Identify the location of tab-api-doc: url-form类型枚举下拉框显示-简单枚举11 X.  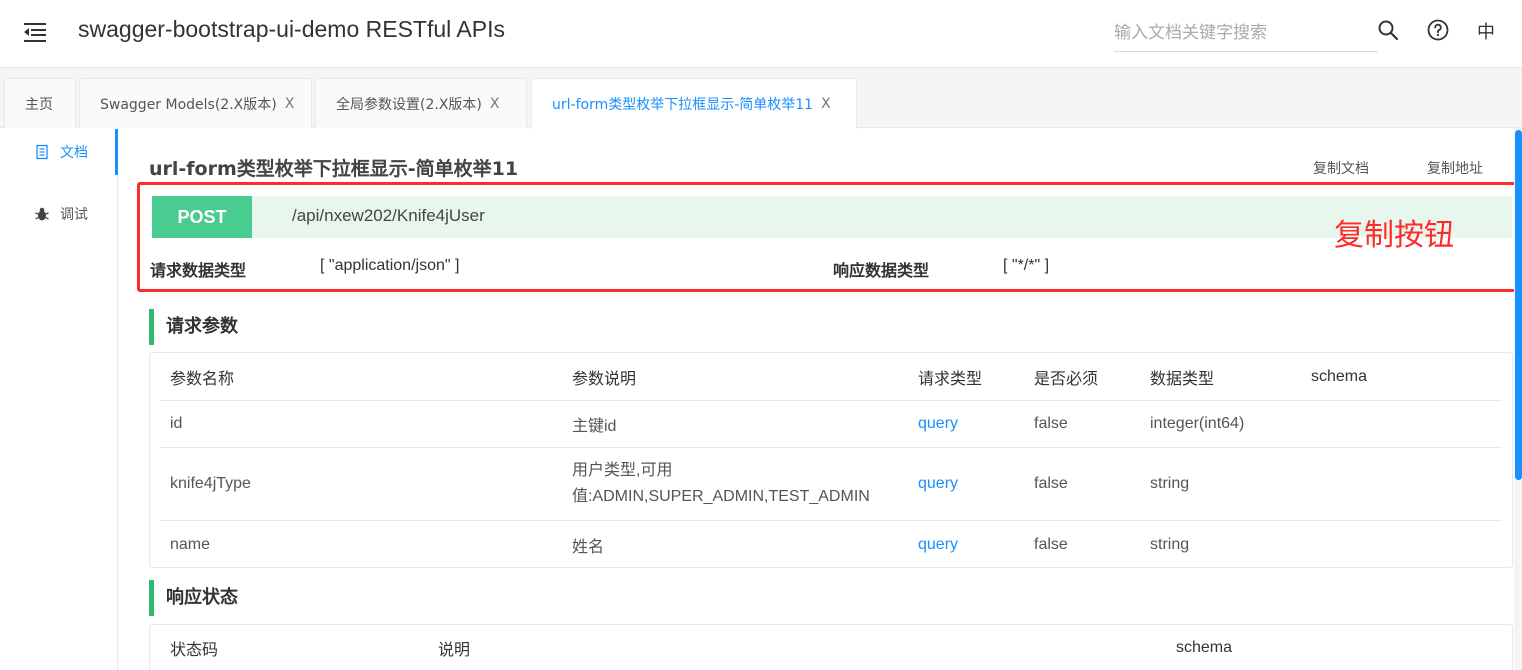
(694, 103).